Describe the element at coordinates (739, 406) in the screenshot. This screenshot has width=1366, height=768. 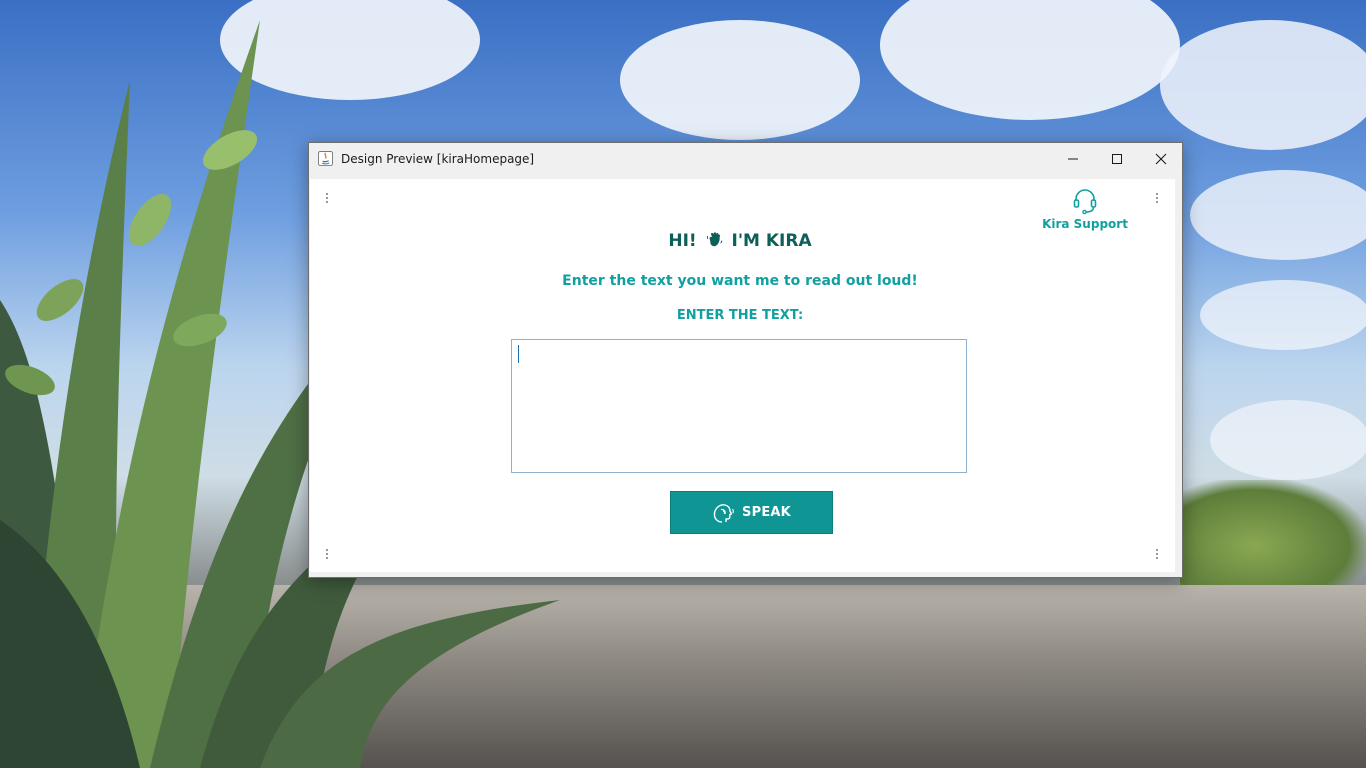
I see `text-input-area` at that location.